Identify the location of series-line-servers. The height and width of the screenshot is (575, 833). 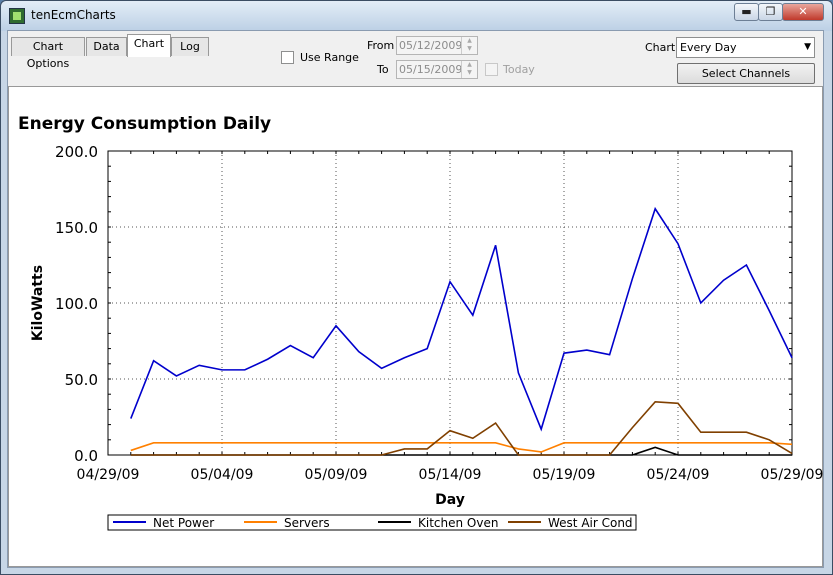
(461, 447).